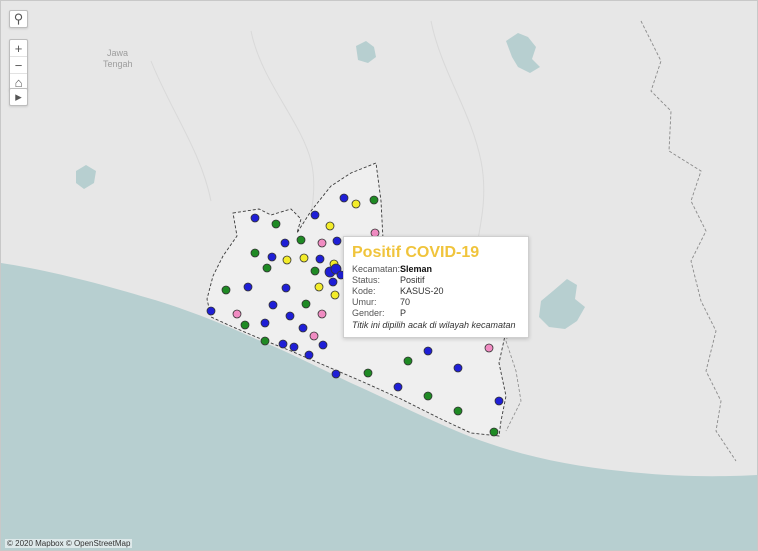  Describe the element at coordinates (405, 302) in the screenshot. I see `tooltip-value: 70` at that location.